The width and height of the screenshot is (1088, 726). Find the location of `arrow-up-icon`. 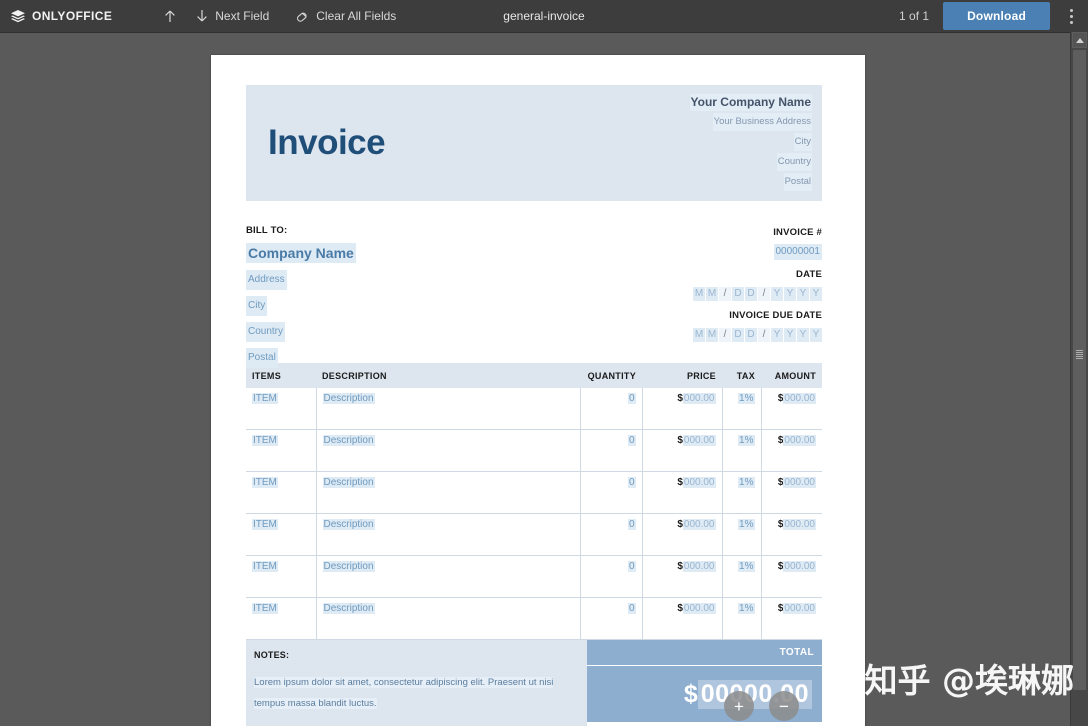

arrow-up-icon is located at coordinates (170, 16).